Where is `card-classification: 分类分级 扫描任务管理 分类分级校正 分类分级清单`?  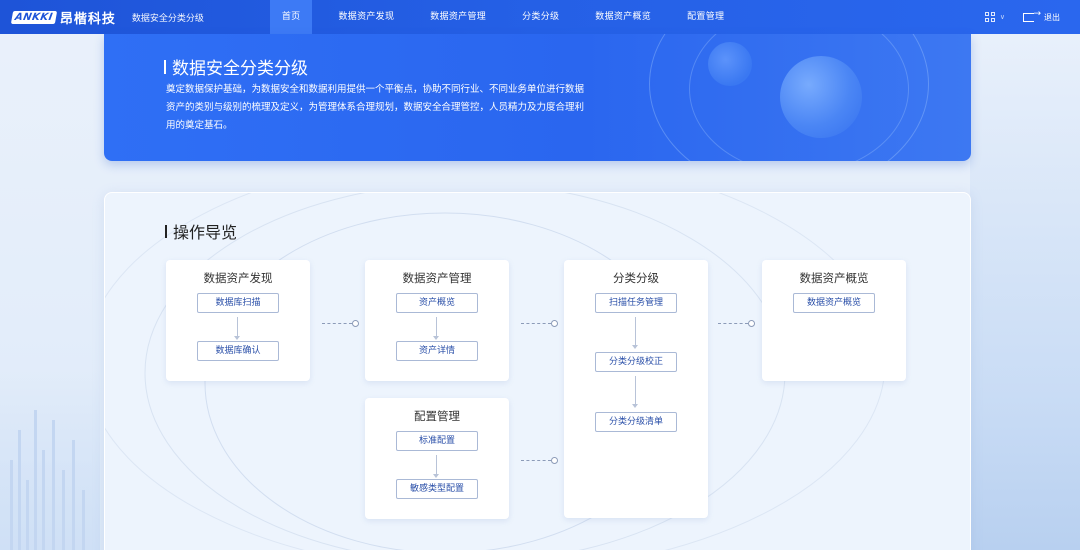 card-classification: 分类分级 扫描任务管理 分类分级校正 分类分级清单 is located at coordinates (636, 389).